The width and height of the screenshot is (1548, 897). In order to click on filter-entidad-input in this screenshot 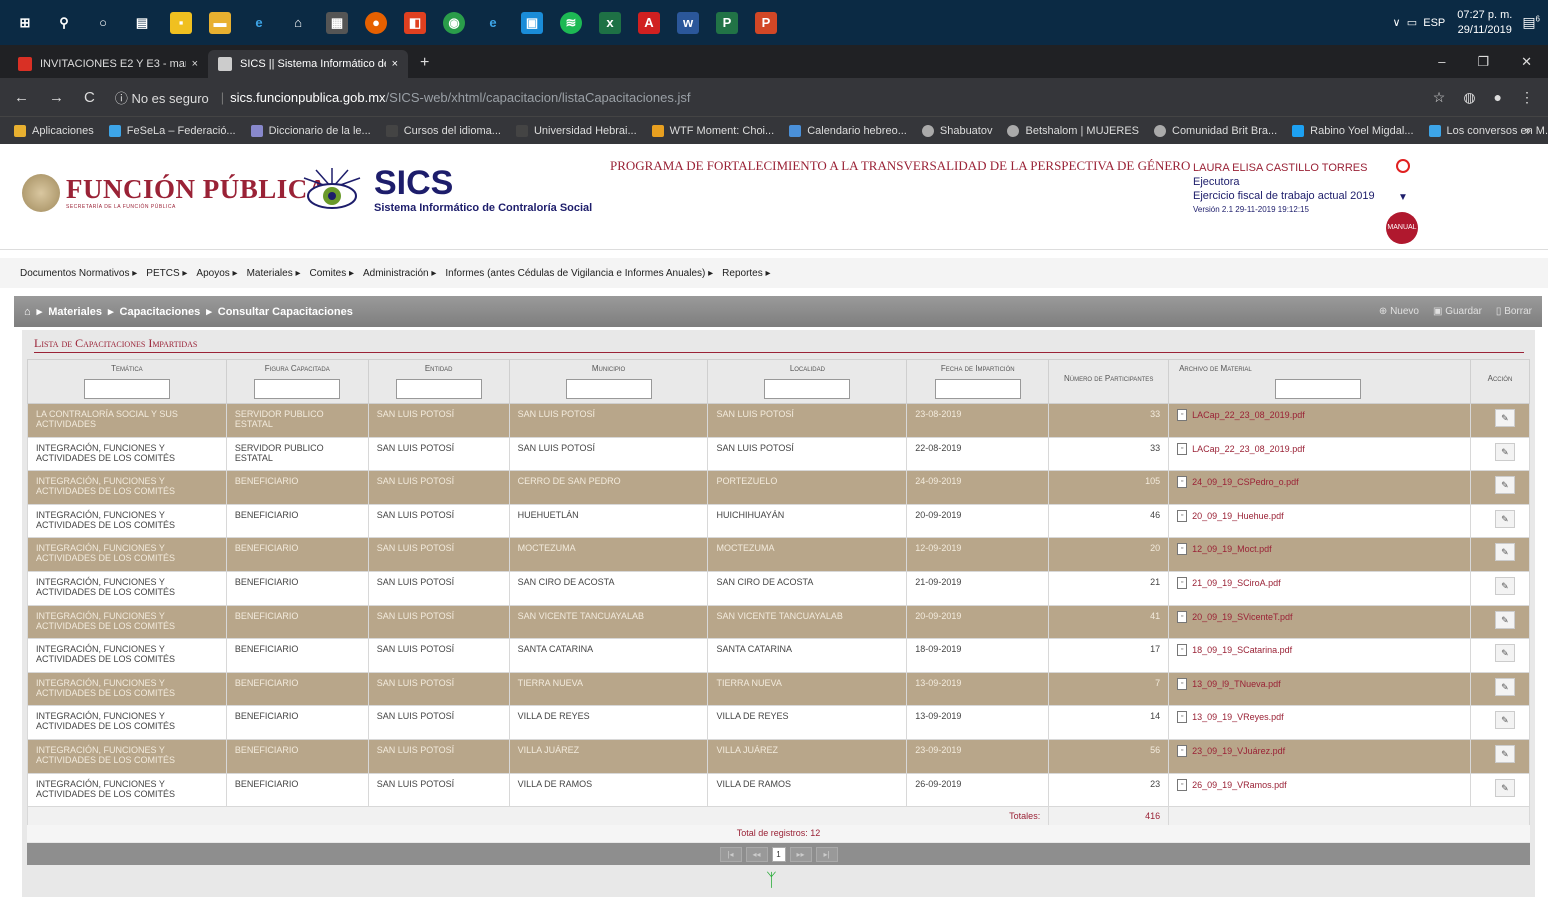, I will do `click(438, 389)`.